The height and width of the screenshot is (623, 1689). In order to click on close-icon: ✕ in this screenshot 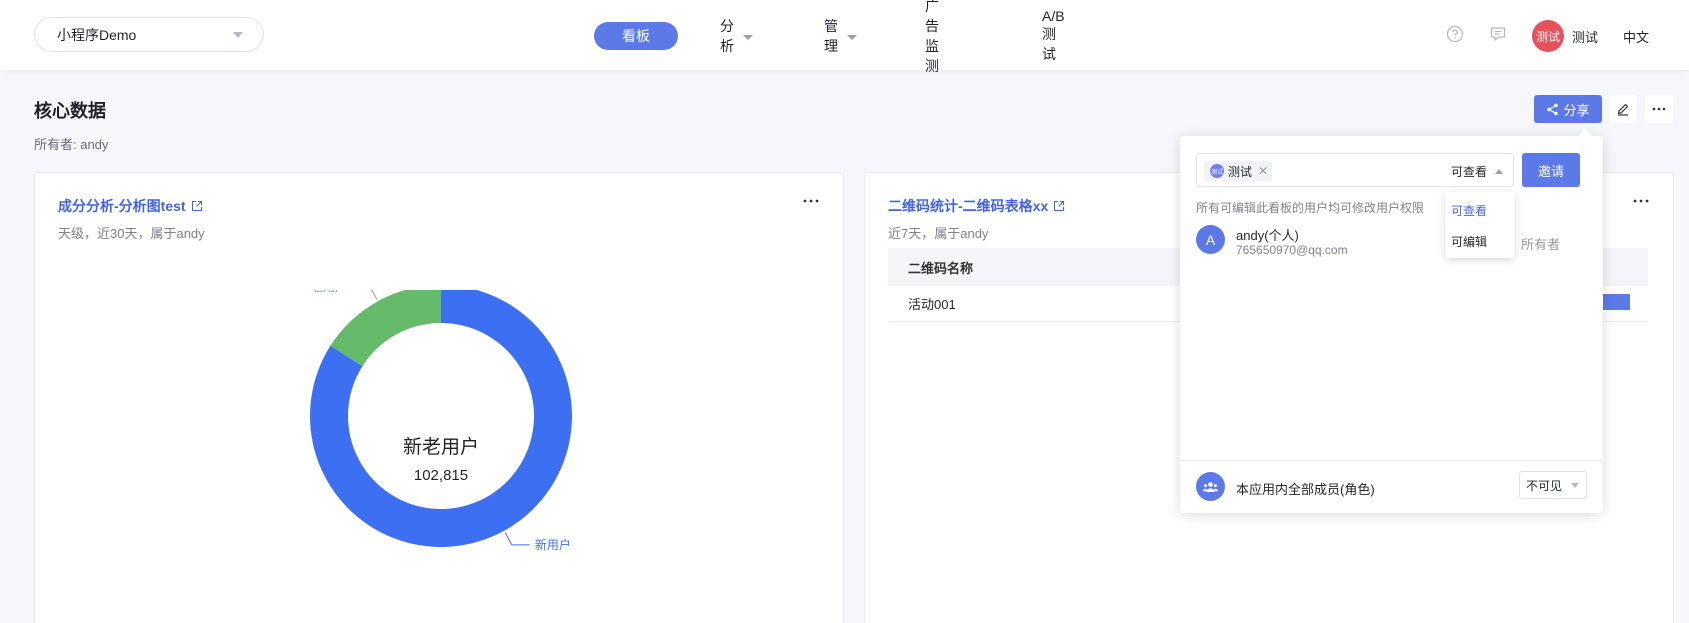, I will do `click(1263, 171)`.